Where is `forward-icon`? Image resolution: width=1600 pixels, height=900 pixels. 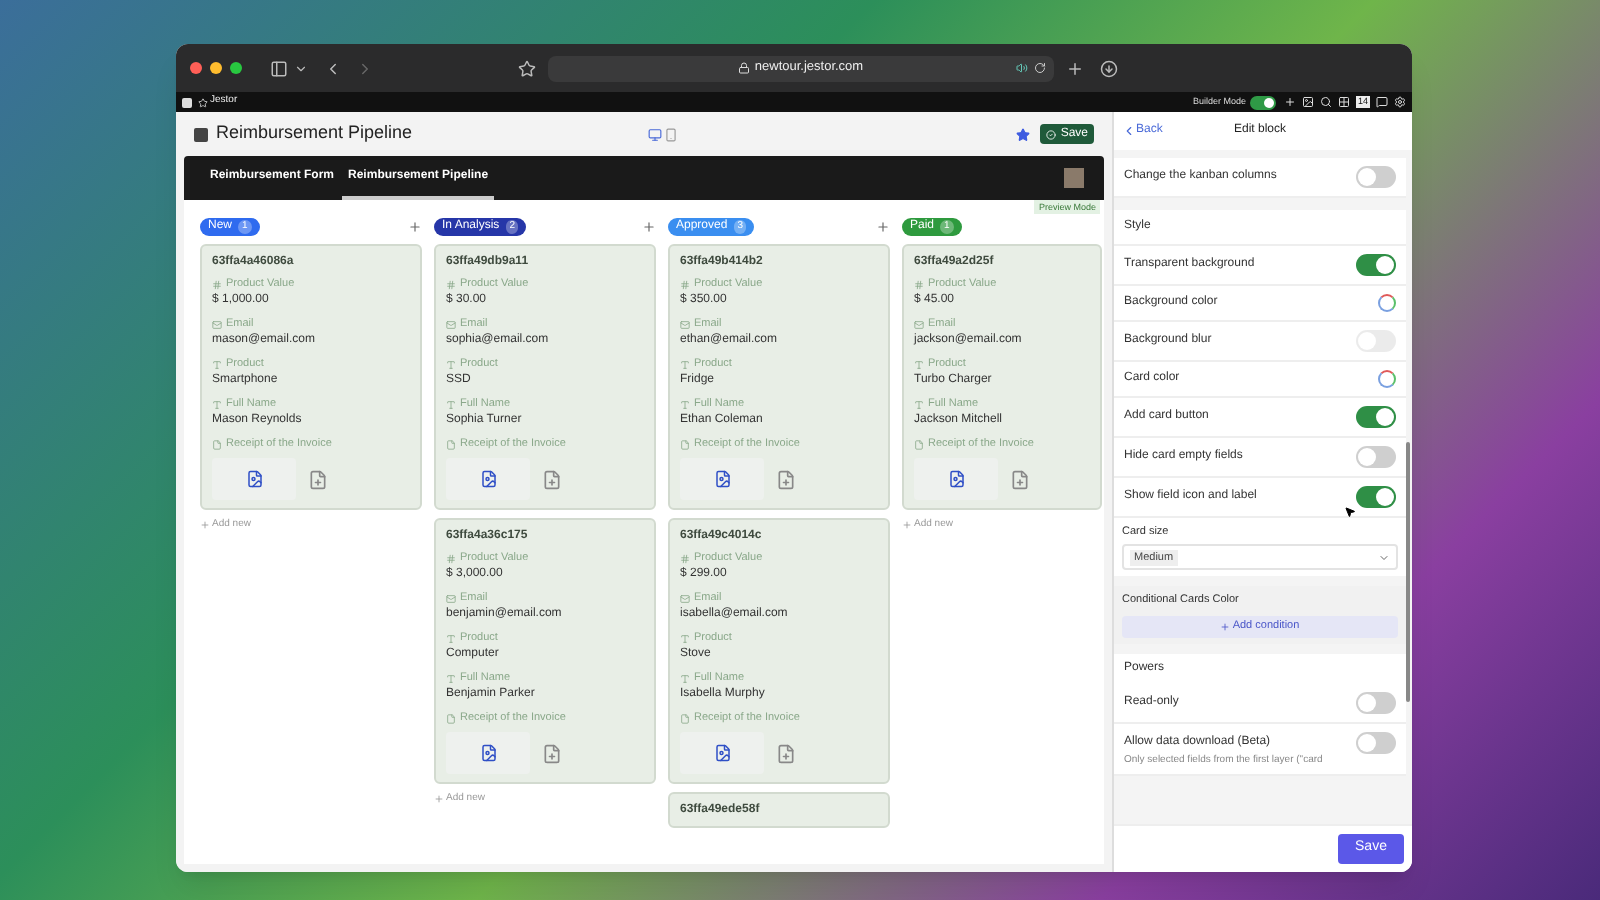
forward-icon is located at coordinates (365, 68).